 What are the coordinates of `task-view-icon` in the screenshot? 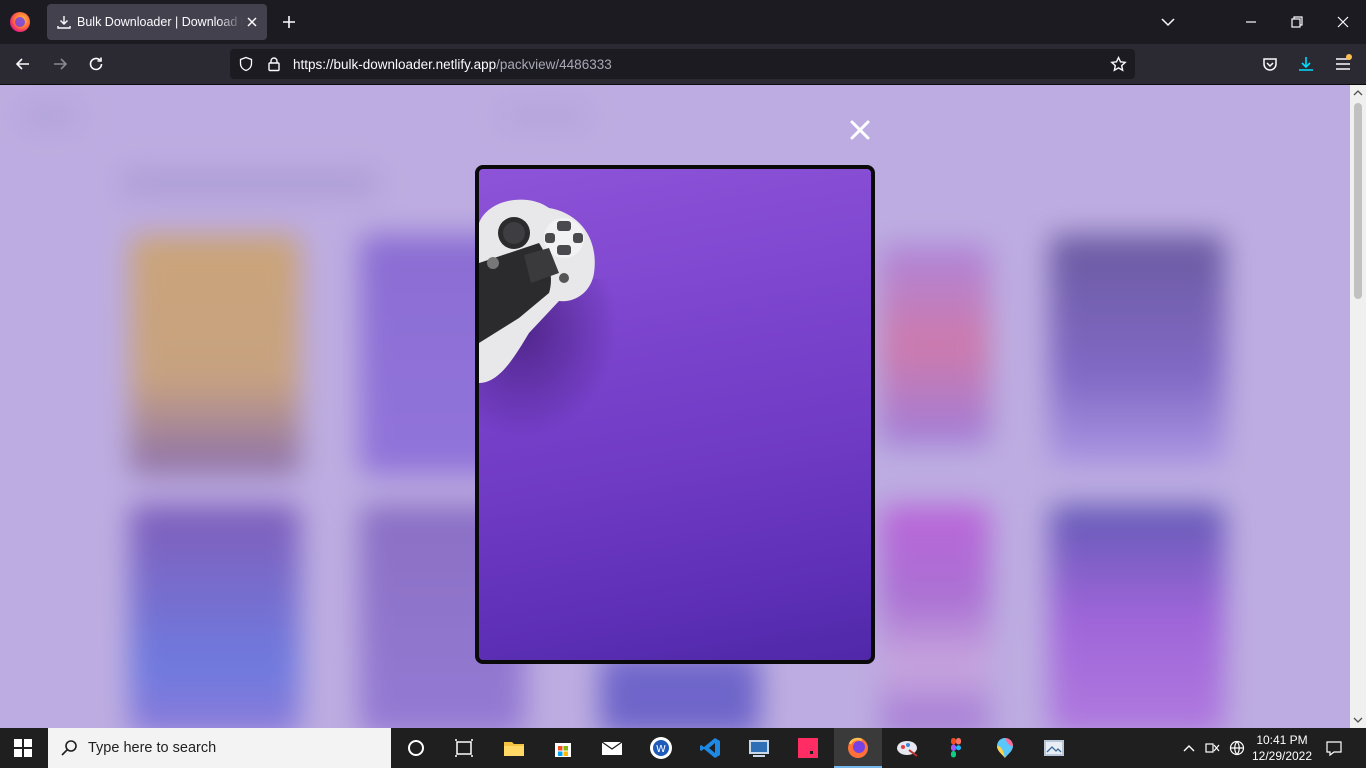 It's located at (464, 748).